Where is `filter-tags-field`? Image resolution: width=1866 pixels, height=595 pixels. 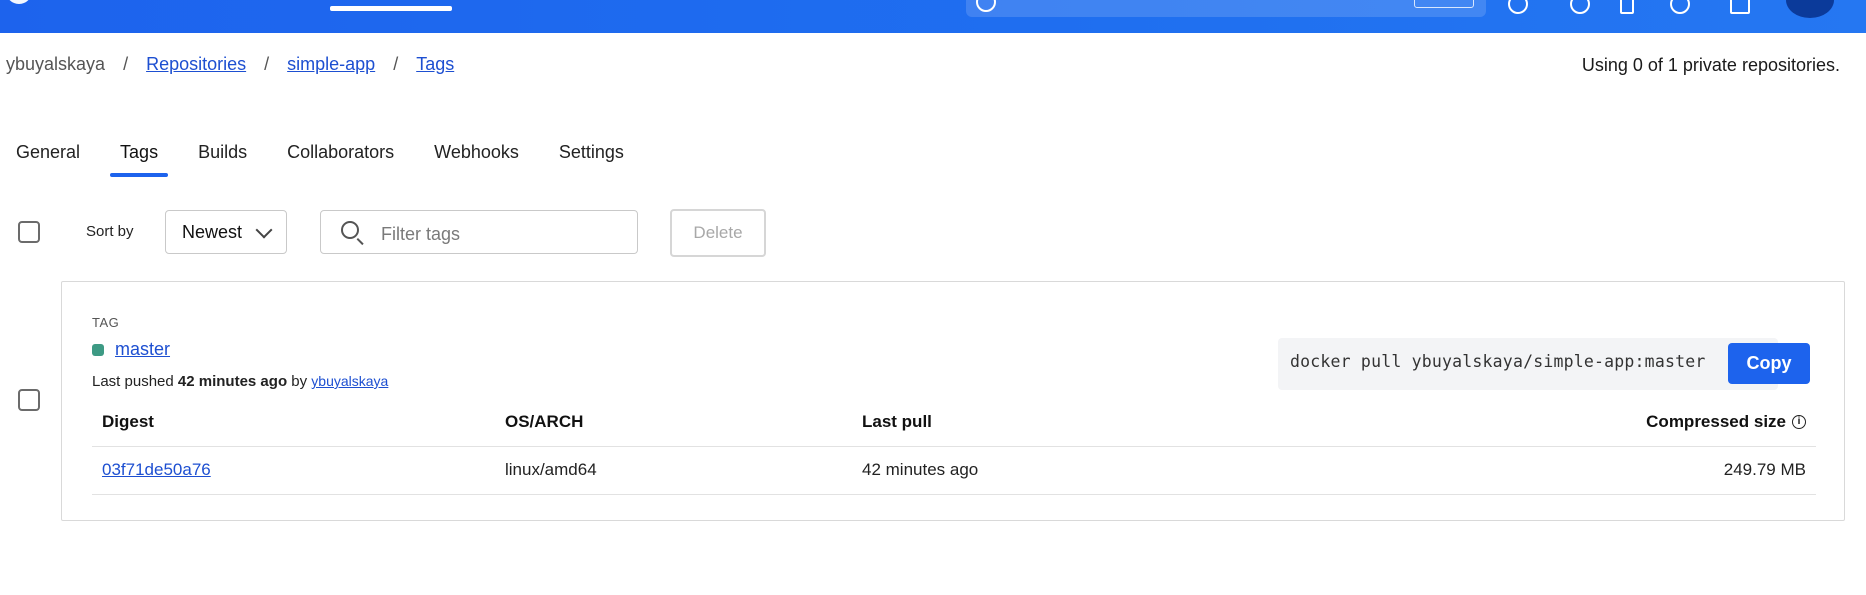 filter-tags-field is located at coordinates (479, 232).